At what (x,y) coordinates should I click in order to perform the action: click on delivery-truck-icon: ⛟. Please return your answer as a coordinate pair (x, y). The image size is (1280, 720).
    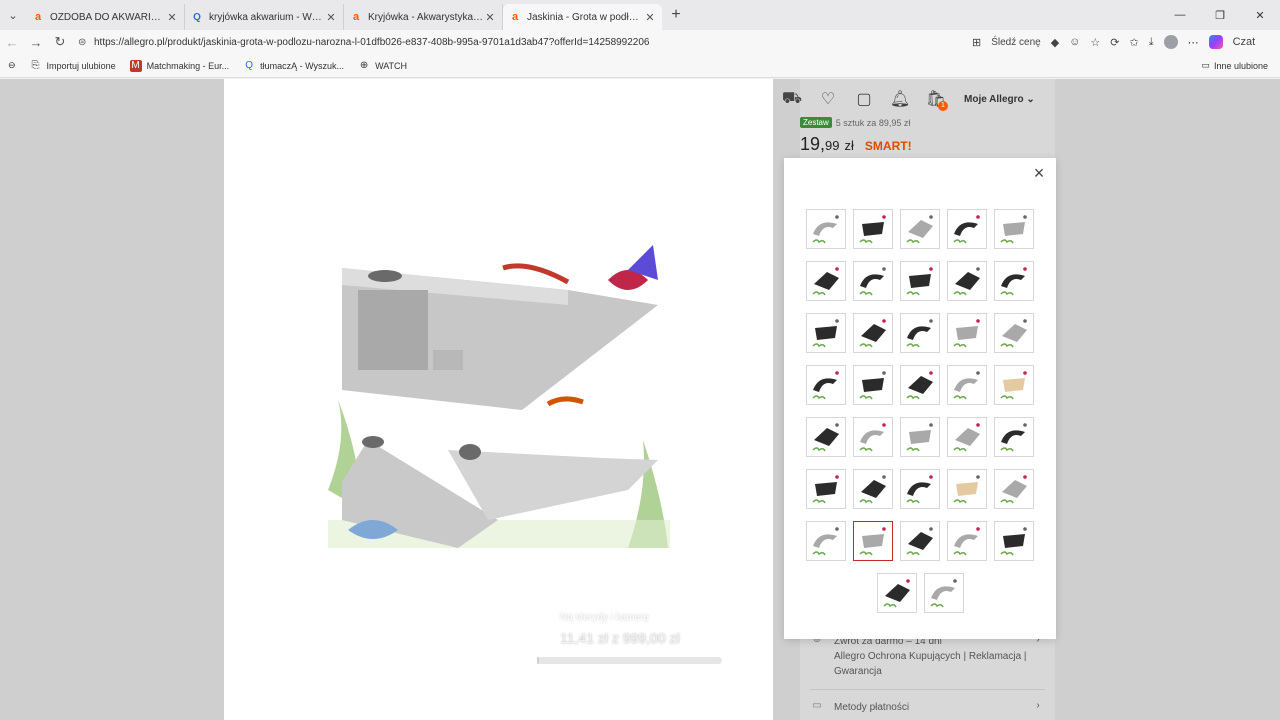
    Looking at the image, I should click on (792, 99).